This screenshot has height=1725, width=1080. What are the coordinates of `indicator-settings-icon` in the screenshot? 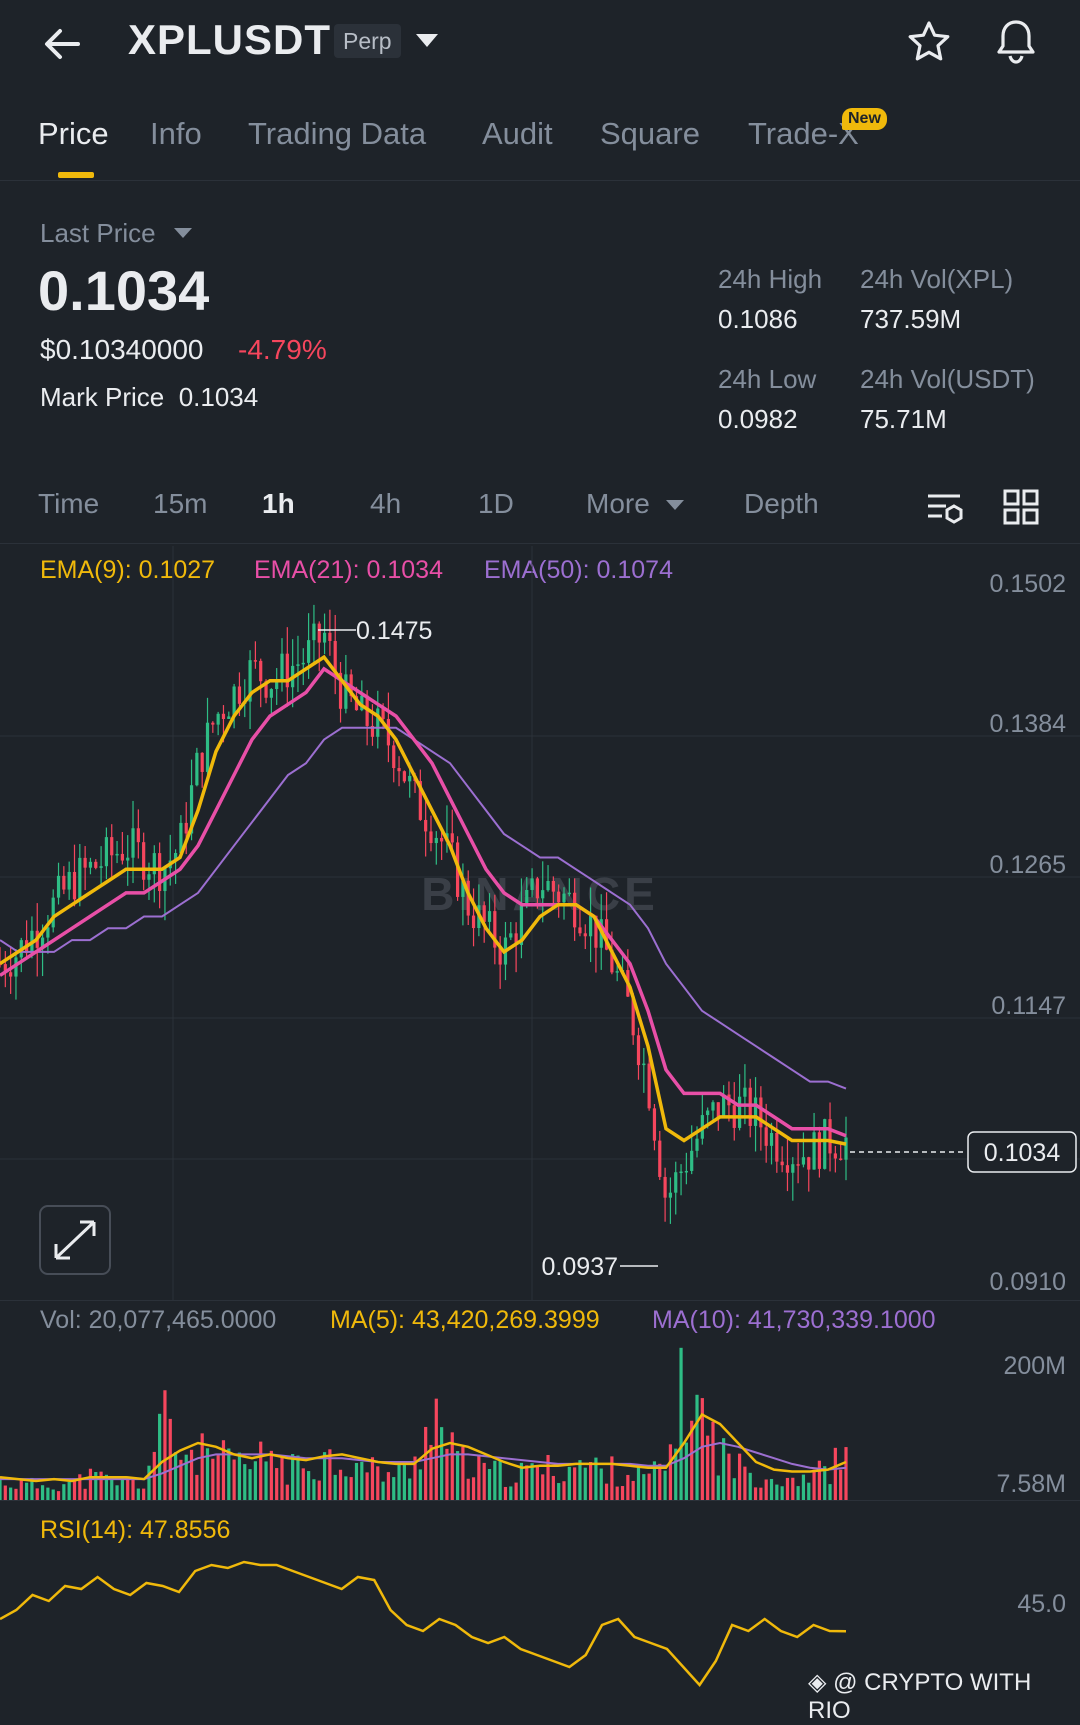 It's located at (944, 508).